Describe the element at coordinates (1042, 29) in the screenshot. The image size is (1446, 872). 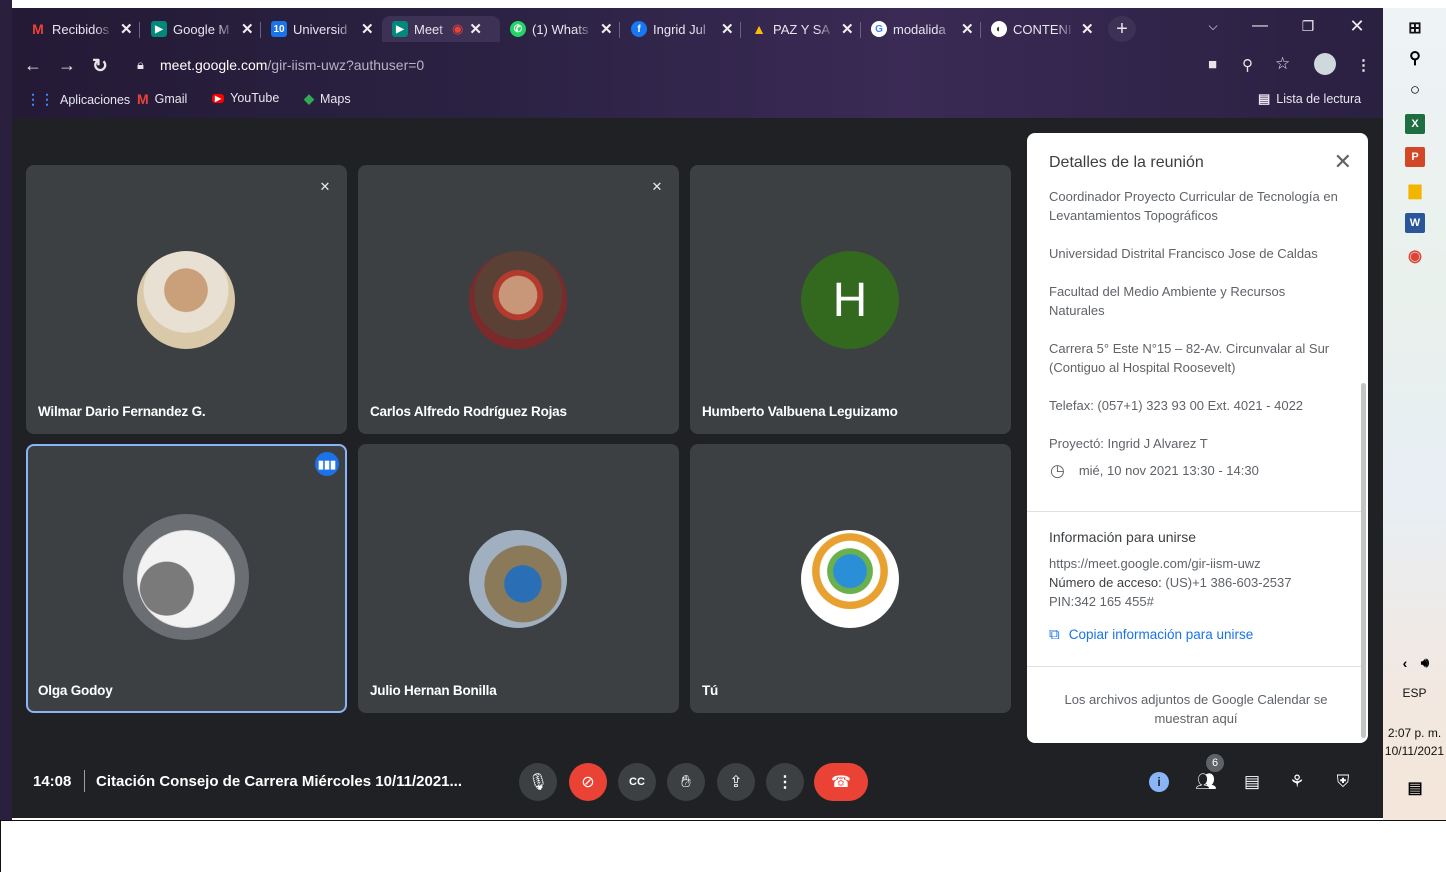
I see `tab-contenido: ◐ CONTENI ✕` at that location.